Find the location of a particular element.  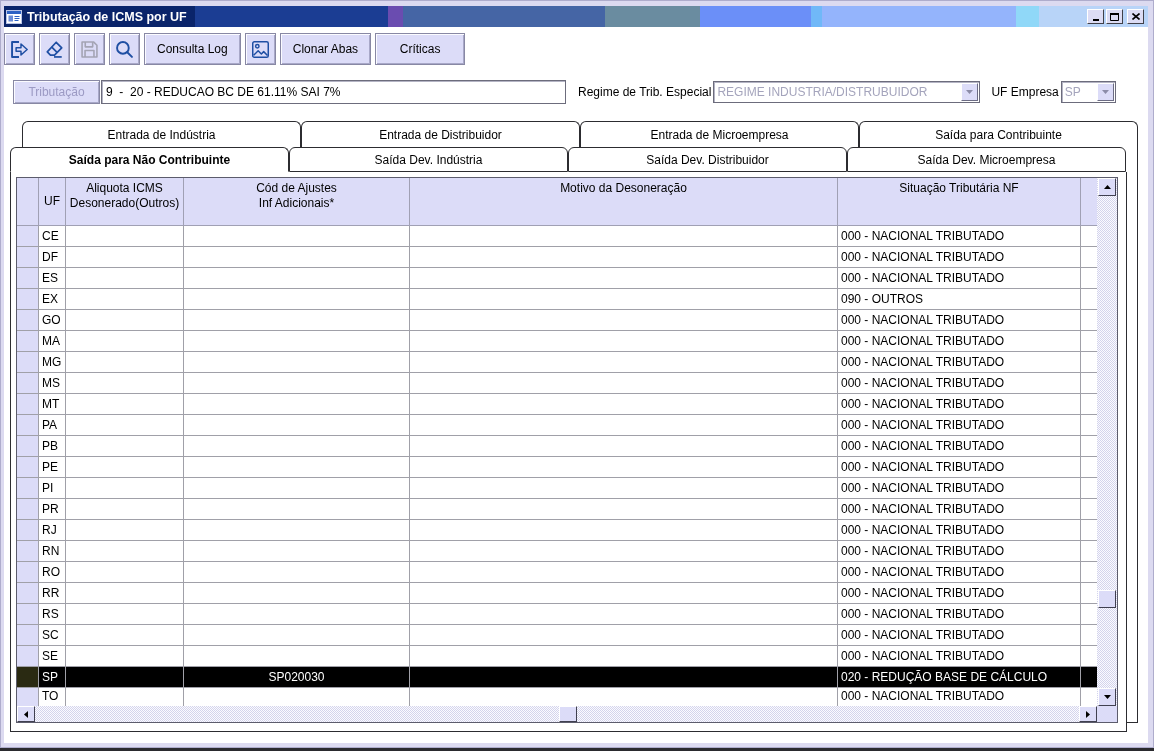

horizontal-scrollbar is located at coordinates (557, 714).